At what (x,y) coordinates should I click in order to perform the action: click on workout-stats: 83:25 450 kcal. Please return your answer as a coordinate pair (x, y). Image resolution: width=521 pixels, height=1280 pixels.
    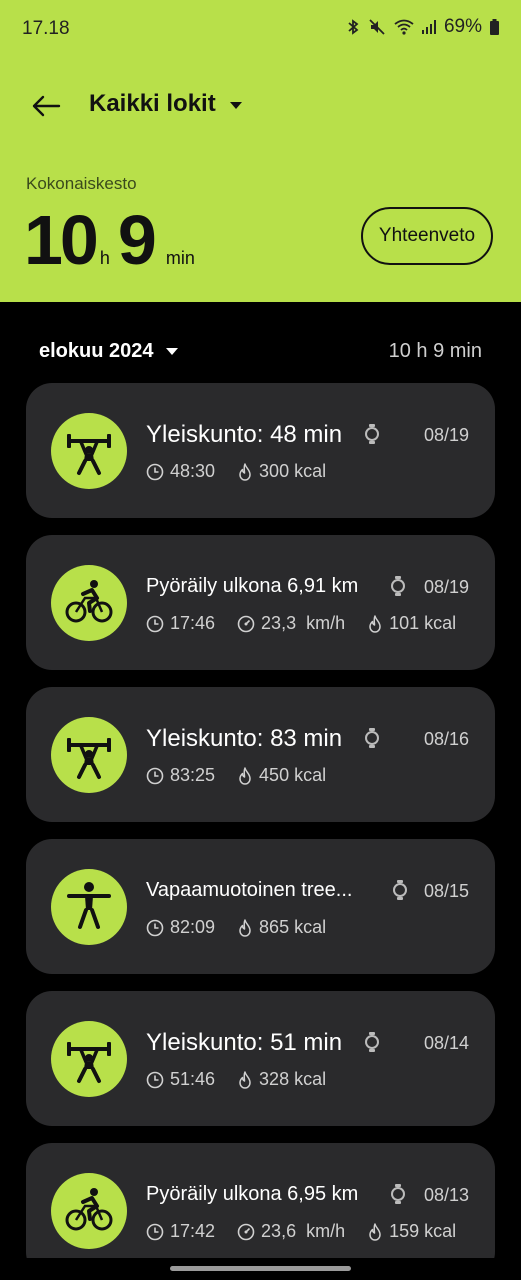
    Looking at the image, I should click on (247, 775).